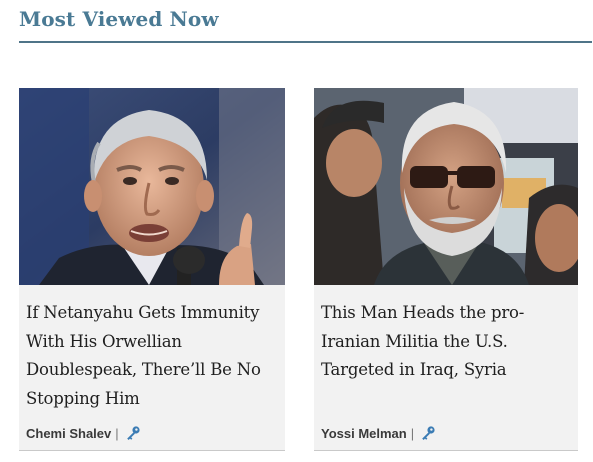  I want to click on section-divider, so click(305, 42).